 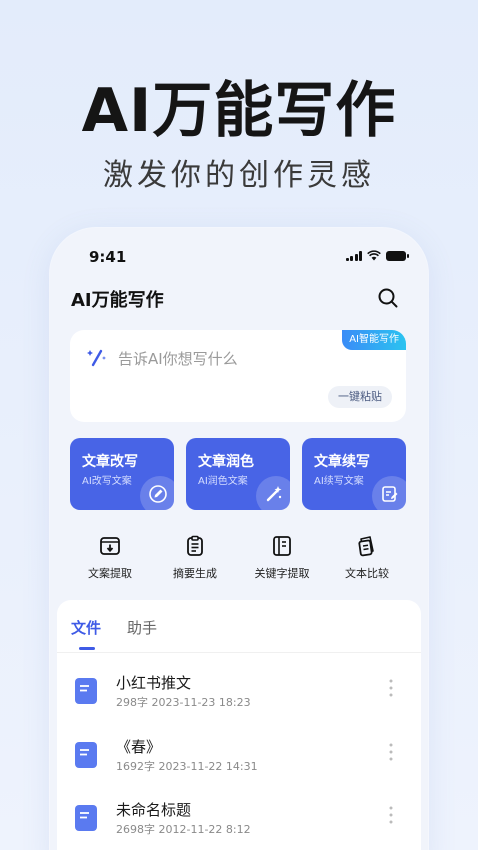 What do you see at coordinates (195, 545) in the screenshot?
I see `clipboard-icon` at bounding box center [195, 545].